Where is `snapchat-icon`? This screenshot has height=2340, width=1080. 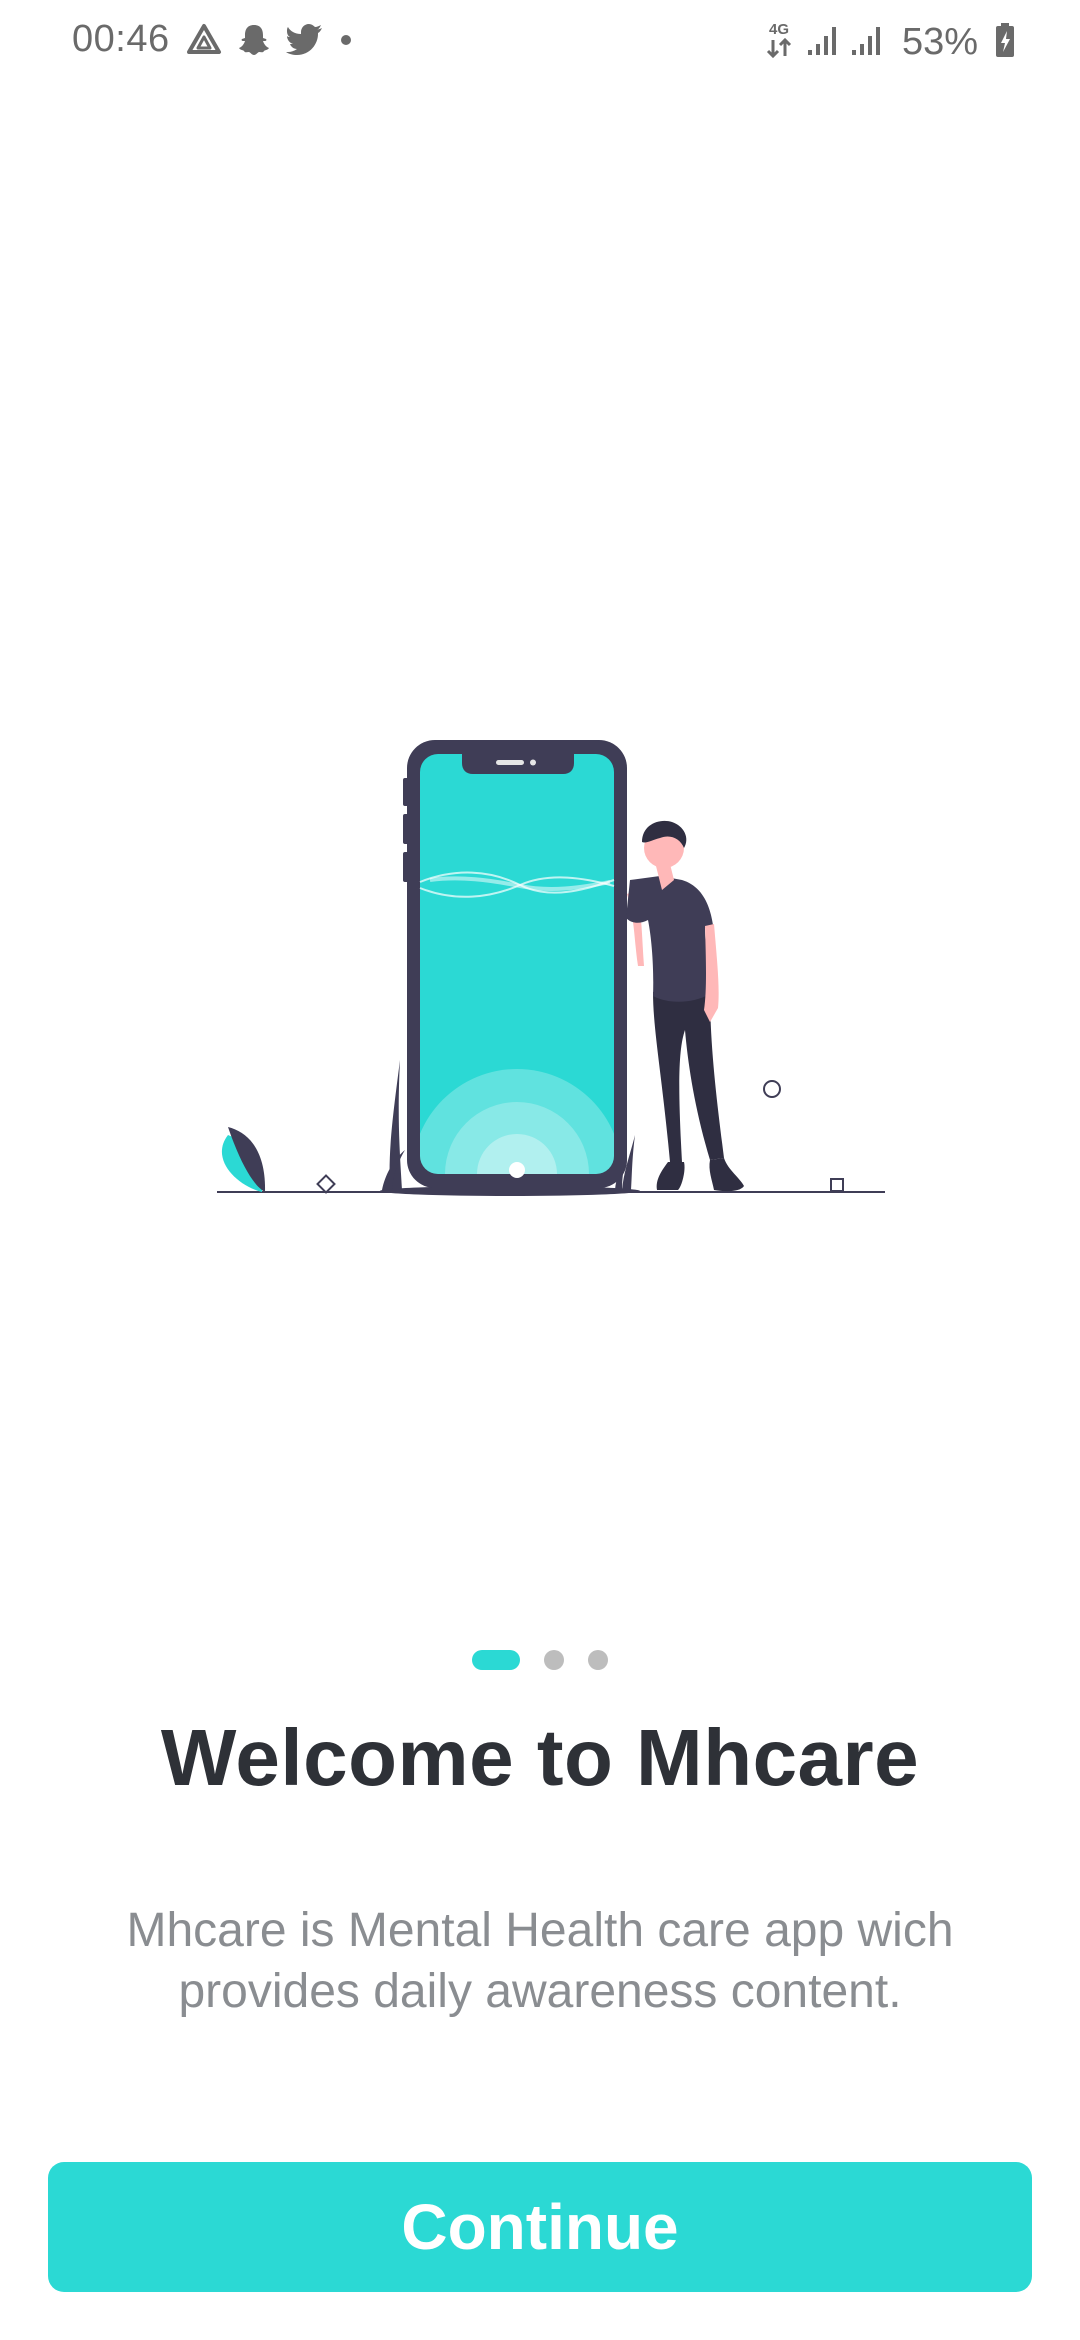
snapchat-icon is located at coordinates (254, 40).